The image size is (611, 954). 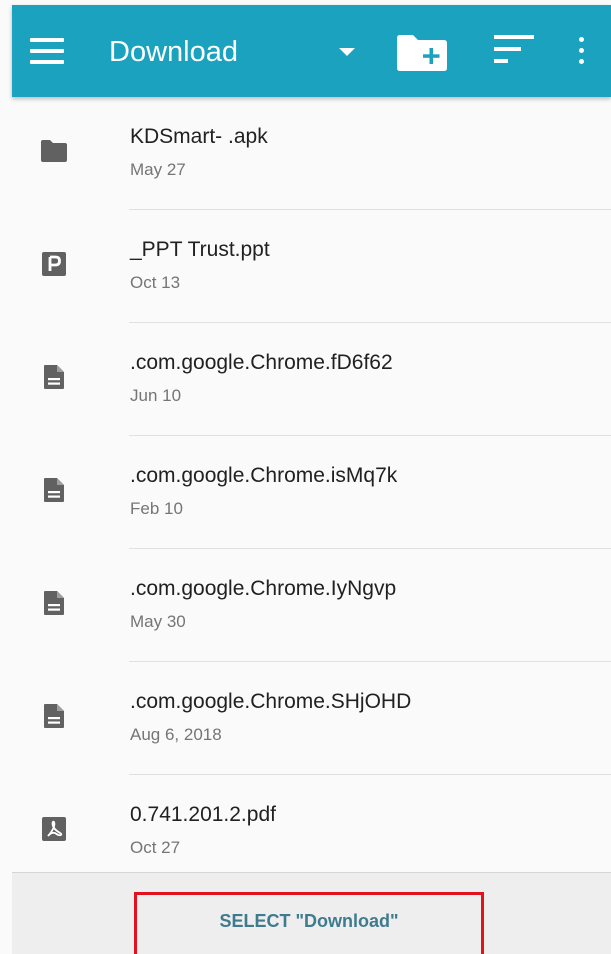 I want to click on file-date: May 30, so click(x=158, y=621).